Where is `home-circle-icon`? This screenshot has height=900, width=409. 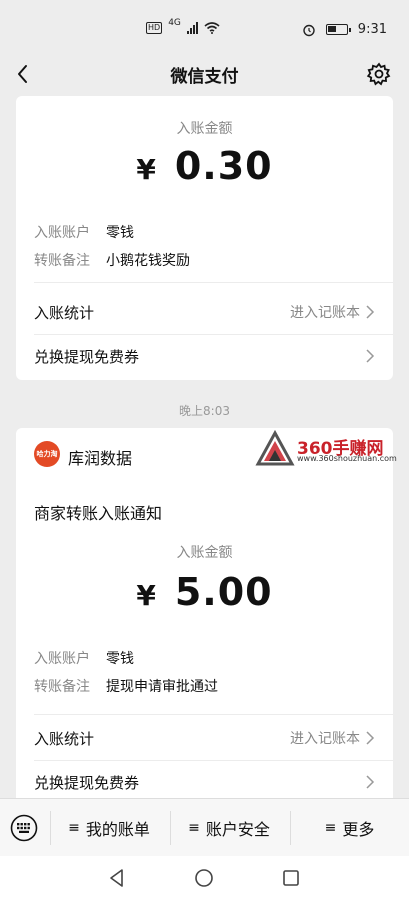 home-circle-icon is located at coordinates (204, 878).